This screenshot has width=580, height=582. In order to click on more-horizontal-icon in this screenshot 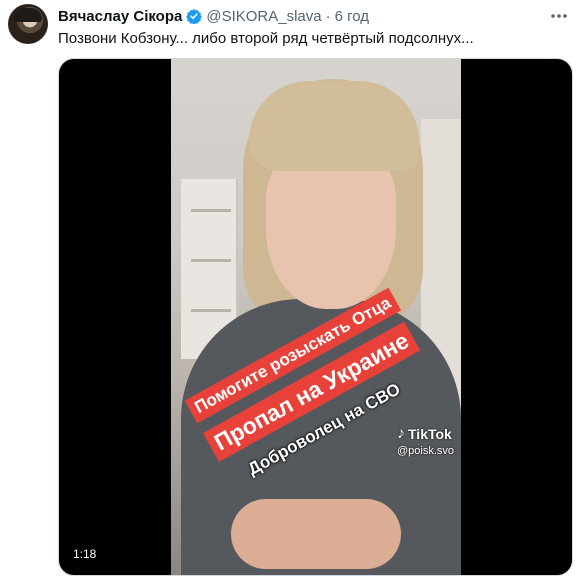, I will do `click(559, 16)`.